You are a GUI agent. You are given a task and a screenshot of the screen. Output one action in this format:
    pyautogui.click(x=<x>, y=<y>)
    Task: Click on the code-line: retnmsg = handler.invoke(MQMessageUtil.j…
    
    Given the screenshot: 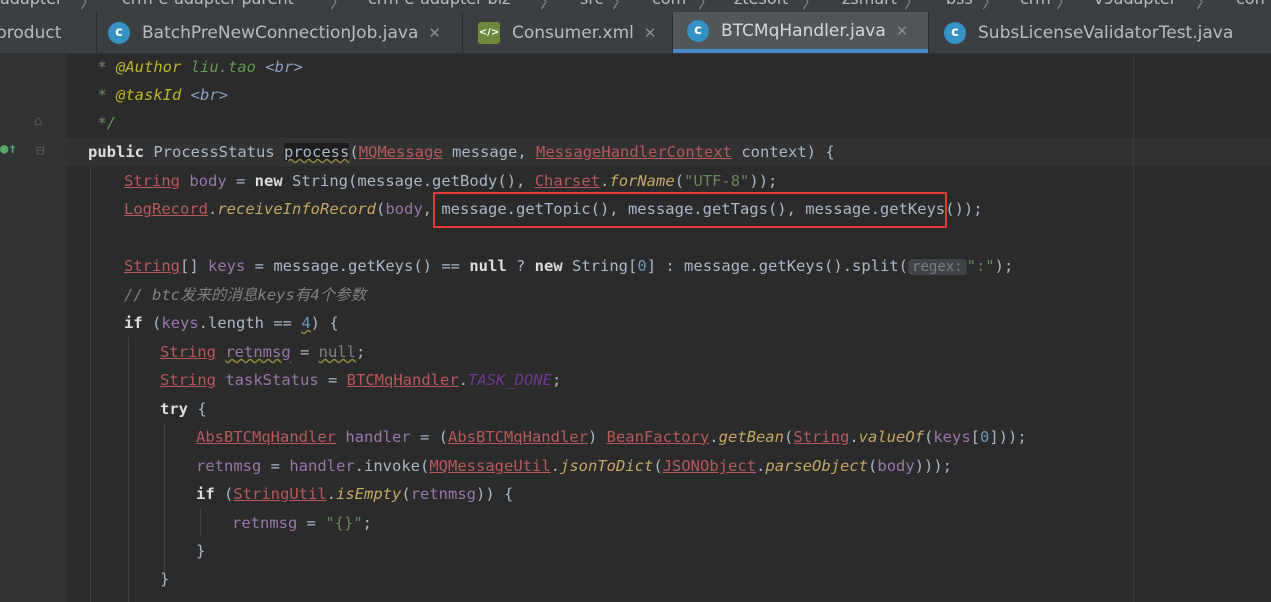 What is the action you would take?
    pyautogui.click(x=574, y=466)
    